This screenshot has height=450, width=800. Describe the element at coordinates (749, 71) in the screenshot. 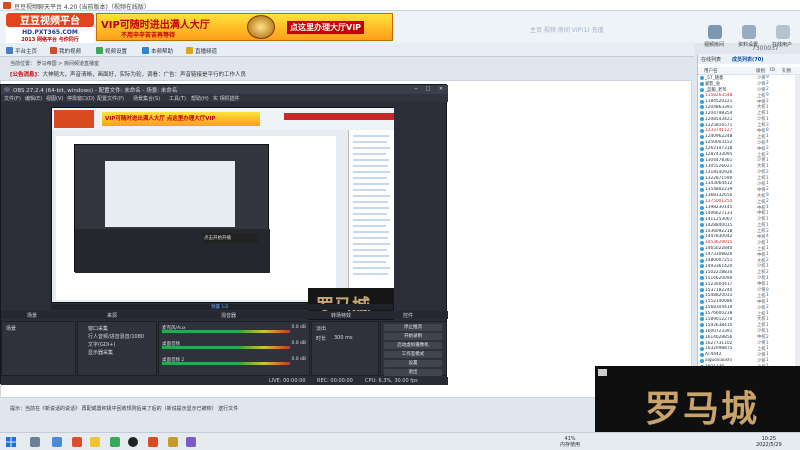

I see `user-list-header: 用户名 级别 ID 礼物` at that location.